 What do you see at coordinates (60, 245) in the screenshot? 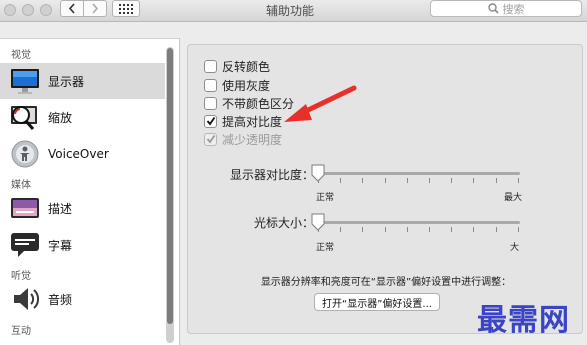
I see `sidebar-item-label: 字幕` at bounding box center [60, 245].